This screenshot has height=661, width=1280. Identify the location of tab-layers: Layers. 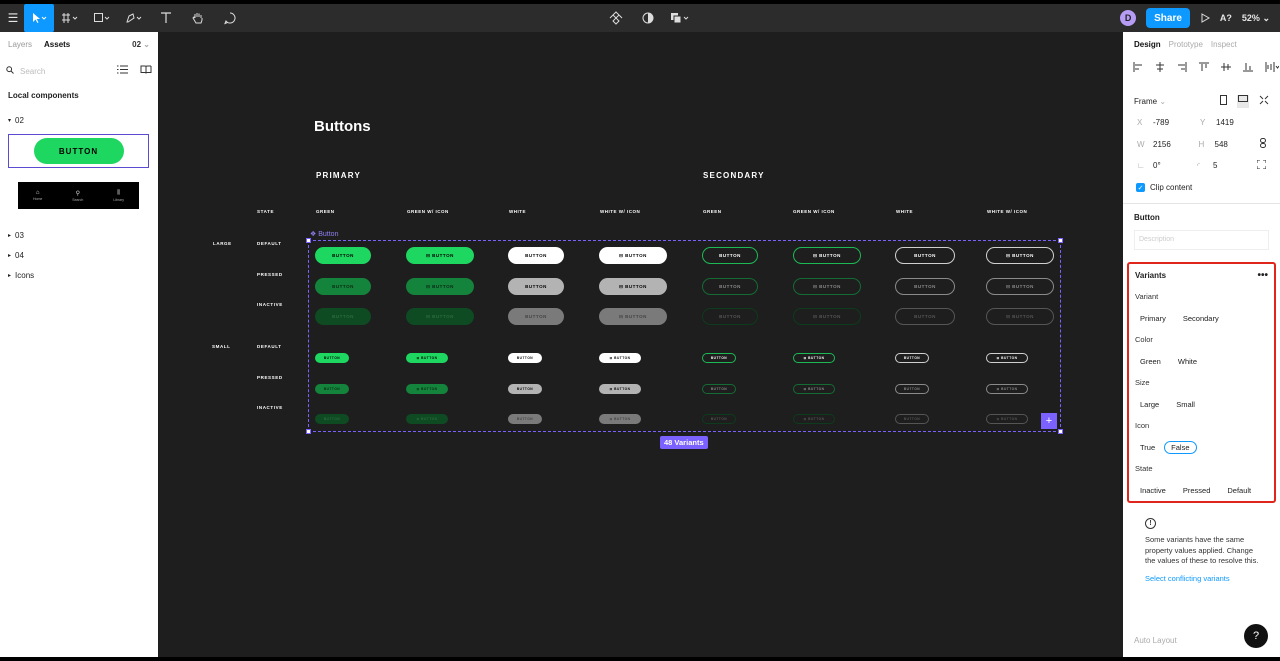
(20, 44).